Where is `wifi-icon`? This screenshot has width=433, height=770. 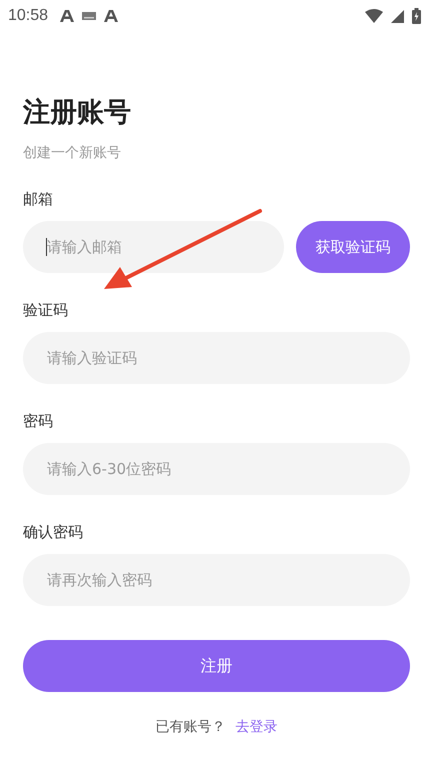
wifi-icon is located at coordinates (374, 16).